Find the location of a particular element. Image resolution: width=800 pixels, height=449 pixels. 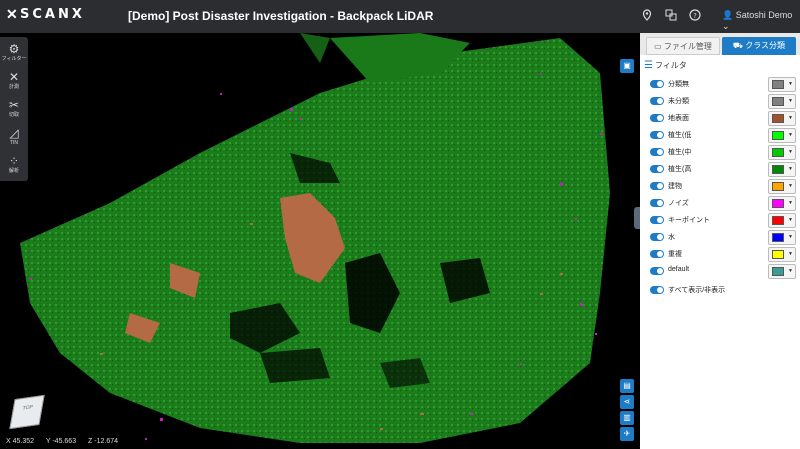

class-row: 地表面 ▼ is located at coordinates (725, 119).